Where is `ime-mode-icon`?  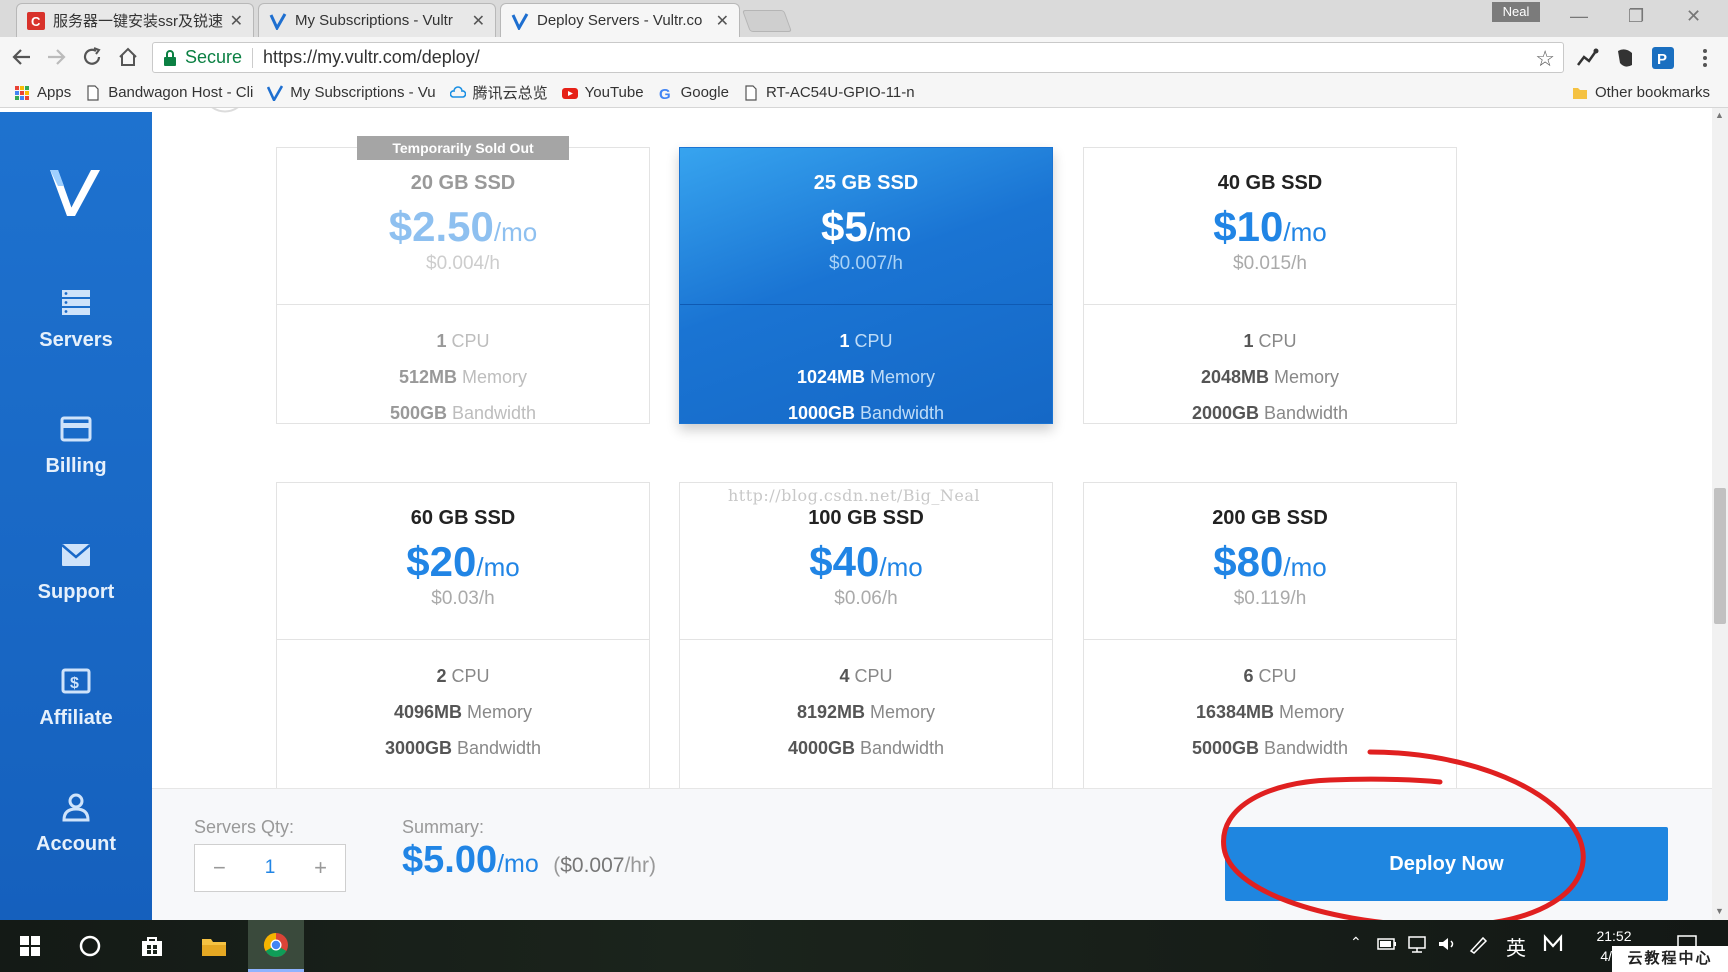
ime-mode-icon is located at coordinates (1553, 947).